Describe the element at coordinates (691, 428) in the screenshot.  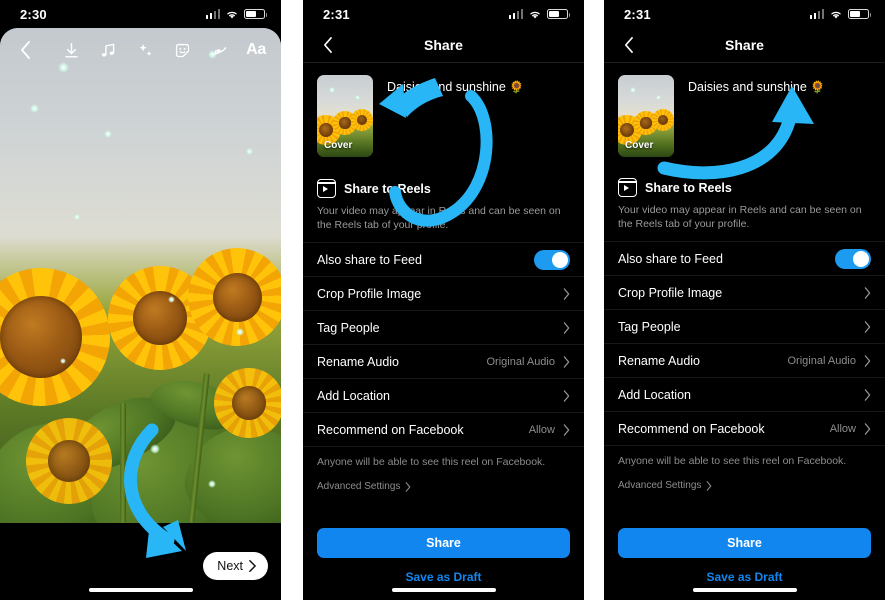
I see `row-label: Recommend on Facebook` at that location.